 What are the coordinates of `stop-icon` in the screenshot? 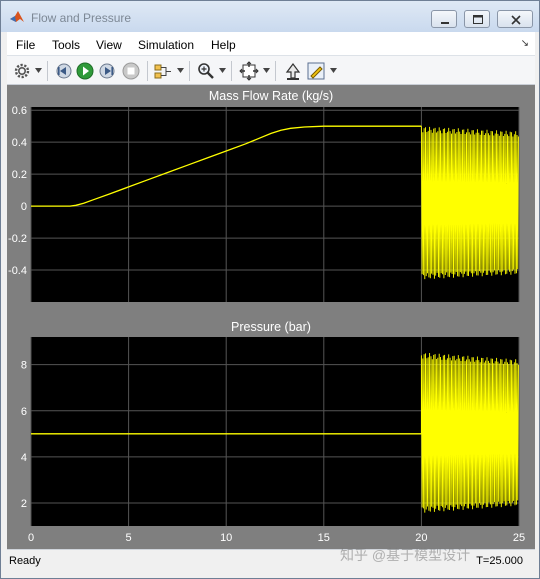 It's located at (131, 71).